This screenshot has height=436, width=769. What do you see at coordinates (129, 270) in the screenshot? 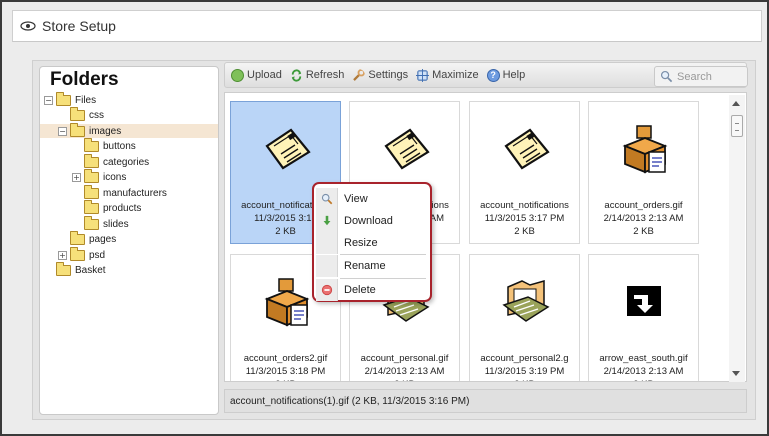
I see `folder-tree-item: Basket` at bounding box center [129, 270].